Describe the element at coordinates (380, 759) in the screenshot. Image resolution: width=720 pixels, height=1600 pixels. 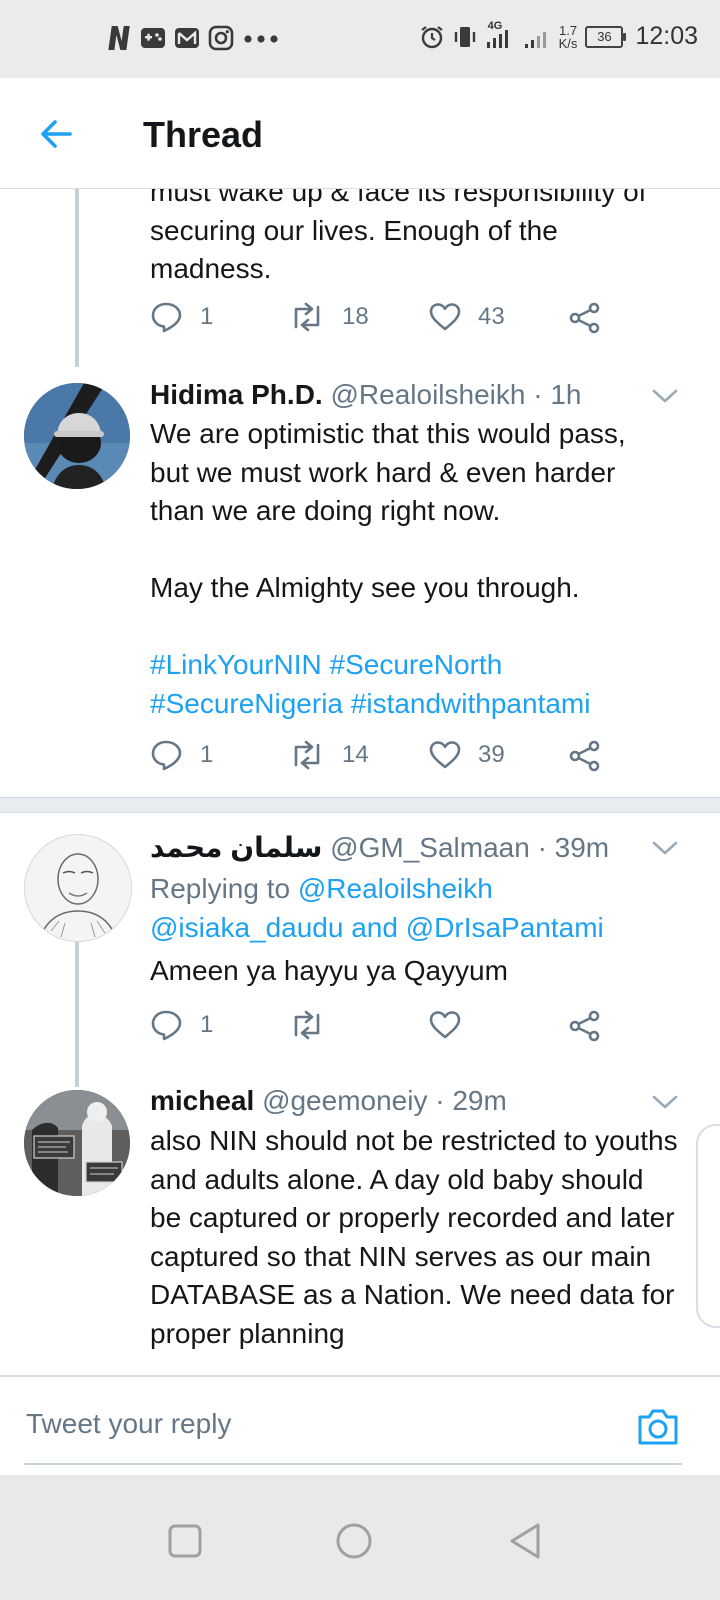
I see `tweet-actions: 1 14 39` at that location.